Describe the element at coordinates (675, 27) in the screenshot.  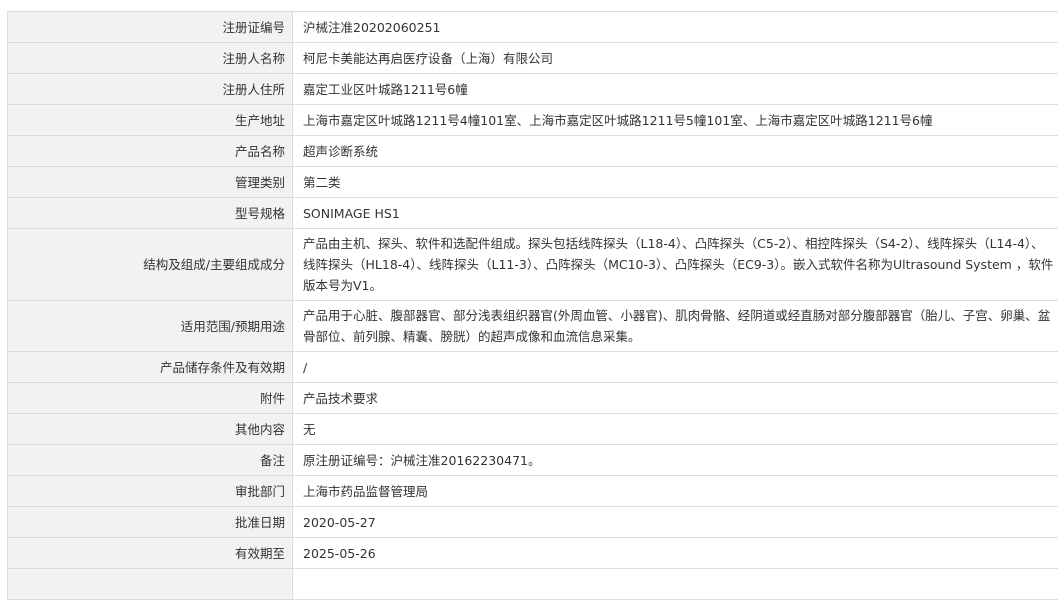
I see `field-value: 沪械注准20202060251` at that location.